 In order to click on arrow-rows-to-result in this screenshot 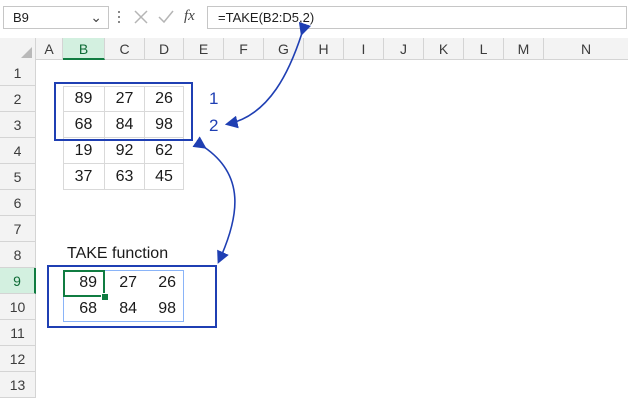, I will do `click(214, 200)`.